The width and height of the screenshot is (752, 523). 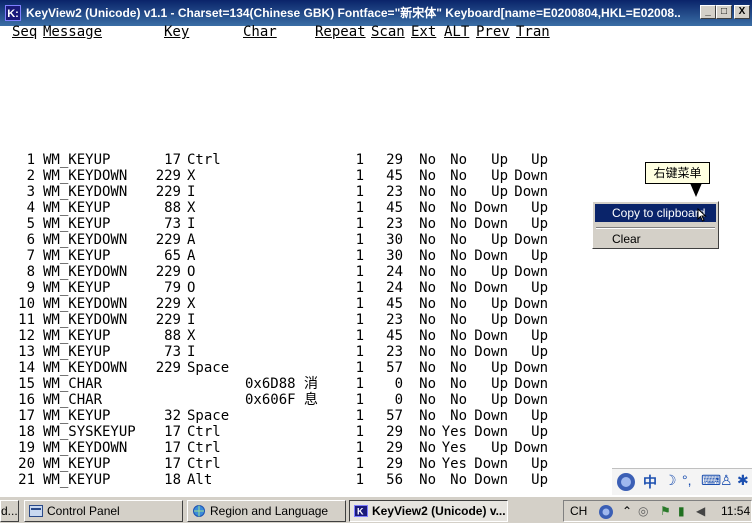 What do you see at coordinates (13, 13) in the screenshot?
I see `keyview-app-icon: K:` at bounding box center [13, 13].